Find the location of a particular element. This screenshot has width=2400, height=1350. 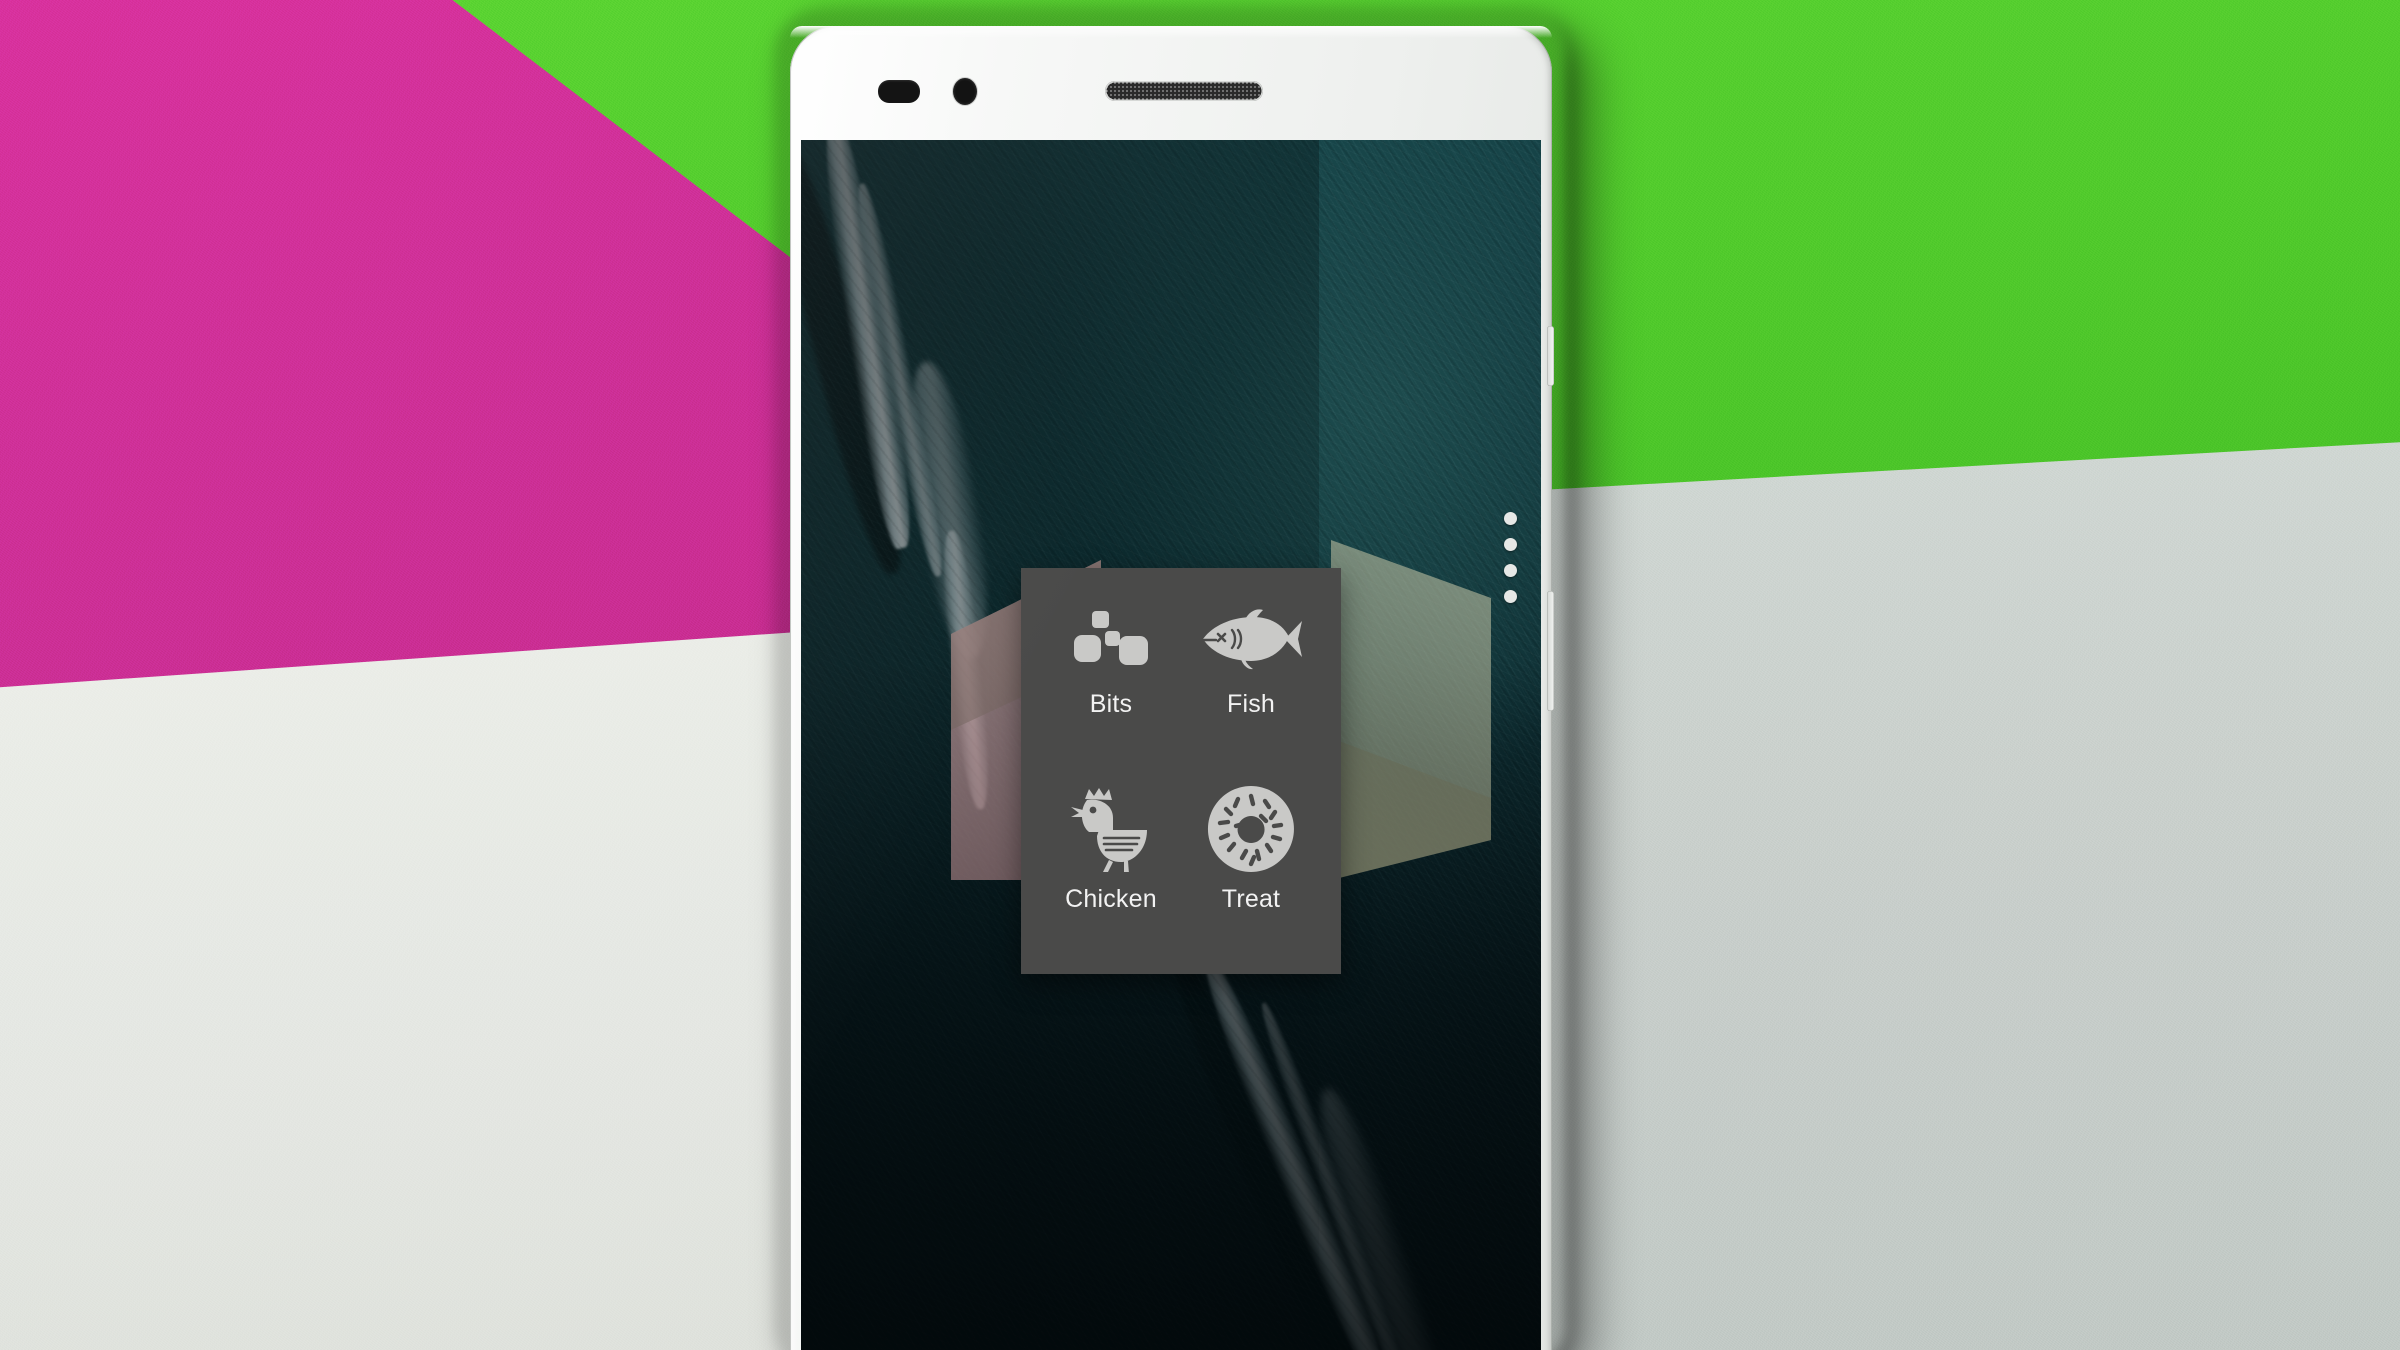

folder-item-grid: Bits Fish Chicken Treat is located at coordinates (1181, 771).